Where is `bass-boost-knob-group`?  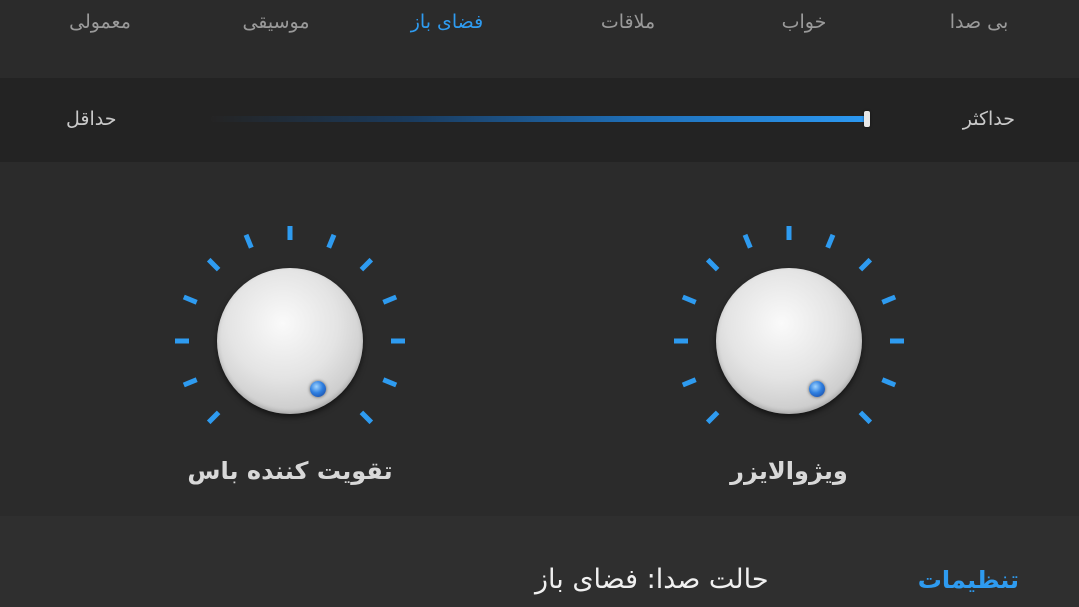 bass-boost-knob-group is located at coordinates (290, 330).